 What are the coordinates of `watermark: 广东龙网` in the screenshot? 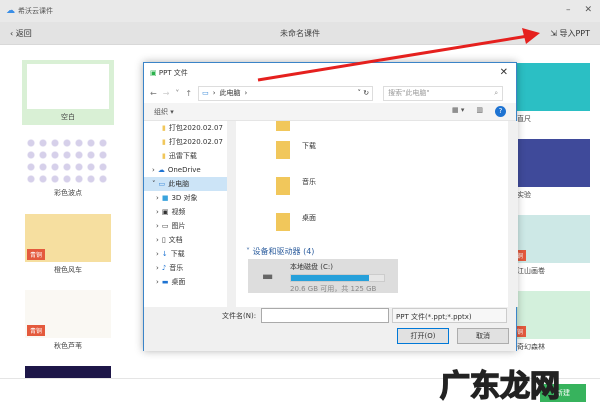 It's located at (500, 386).